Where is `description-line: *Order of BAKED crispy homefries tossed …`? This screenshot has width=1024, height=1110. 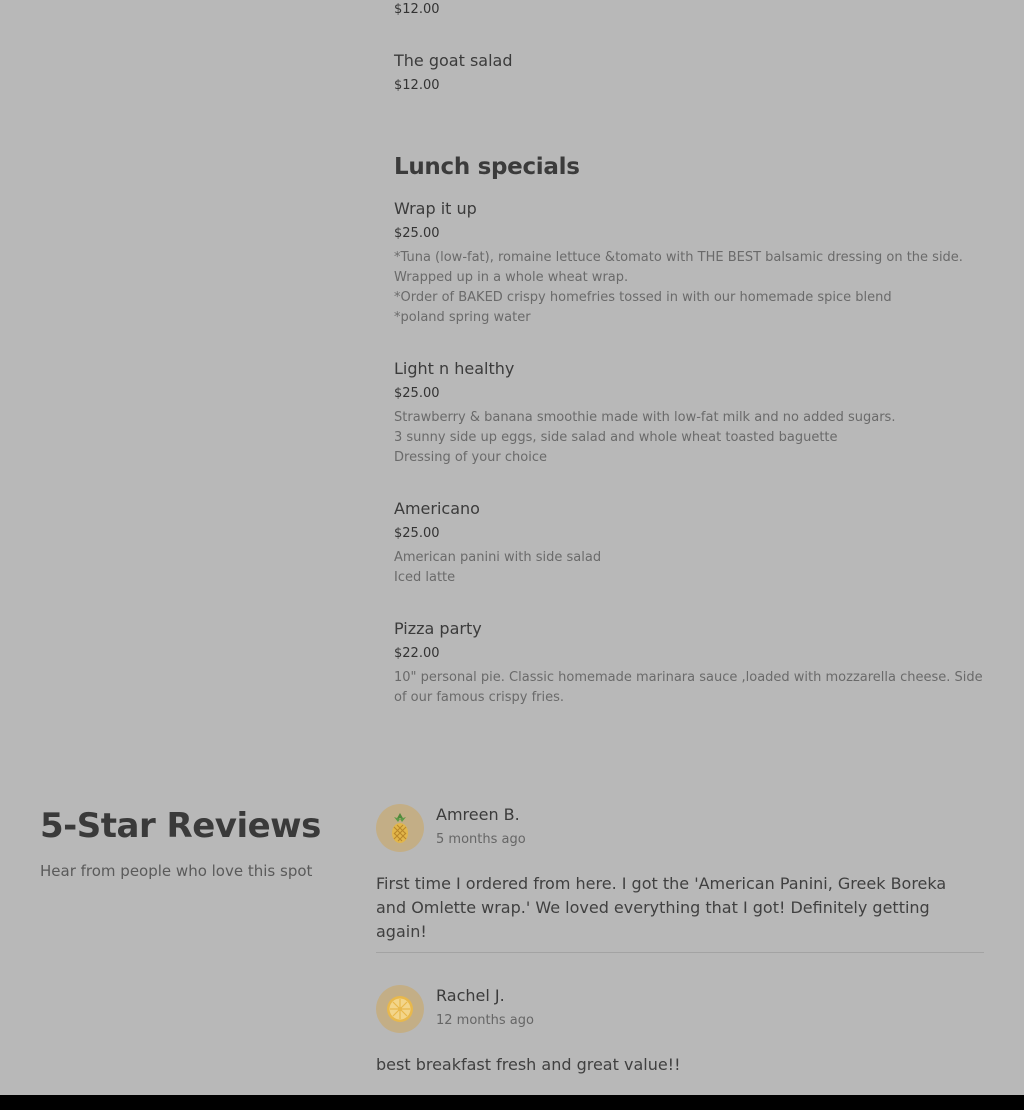 description-line: *Order of BAKED crispy homefries tossed … is located at coordinates (643, 297).